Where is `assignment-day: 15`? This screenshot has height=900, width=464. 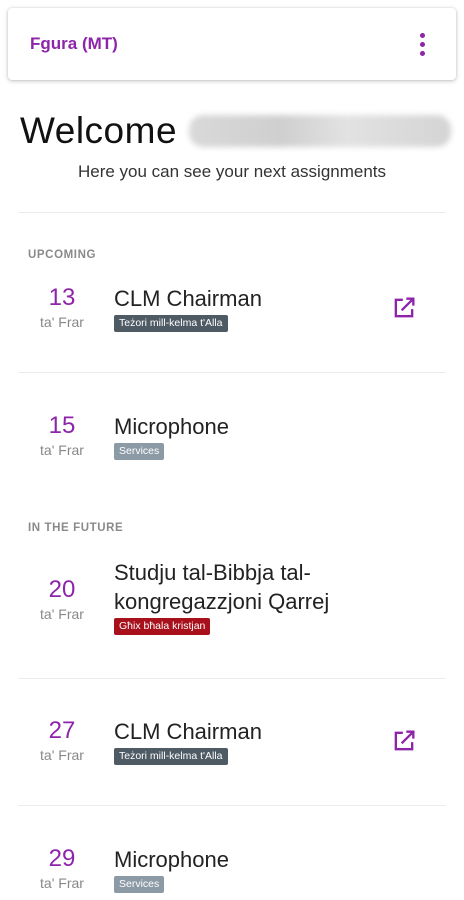 assignment-day: 15 is located at coordinates (62, 425).